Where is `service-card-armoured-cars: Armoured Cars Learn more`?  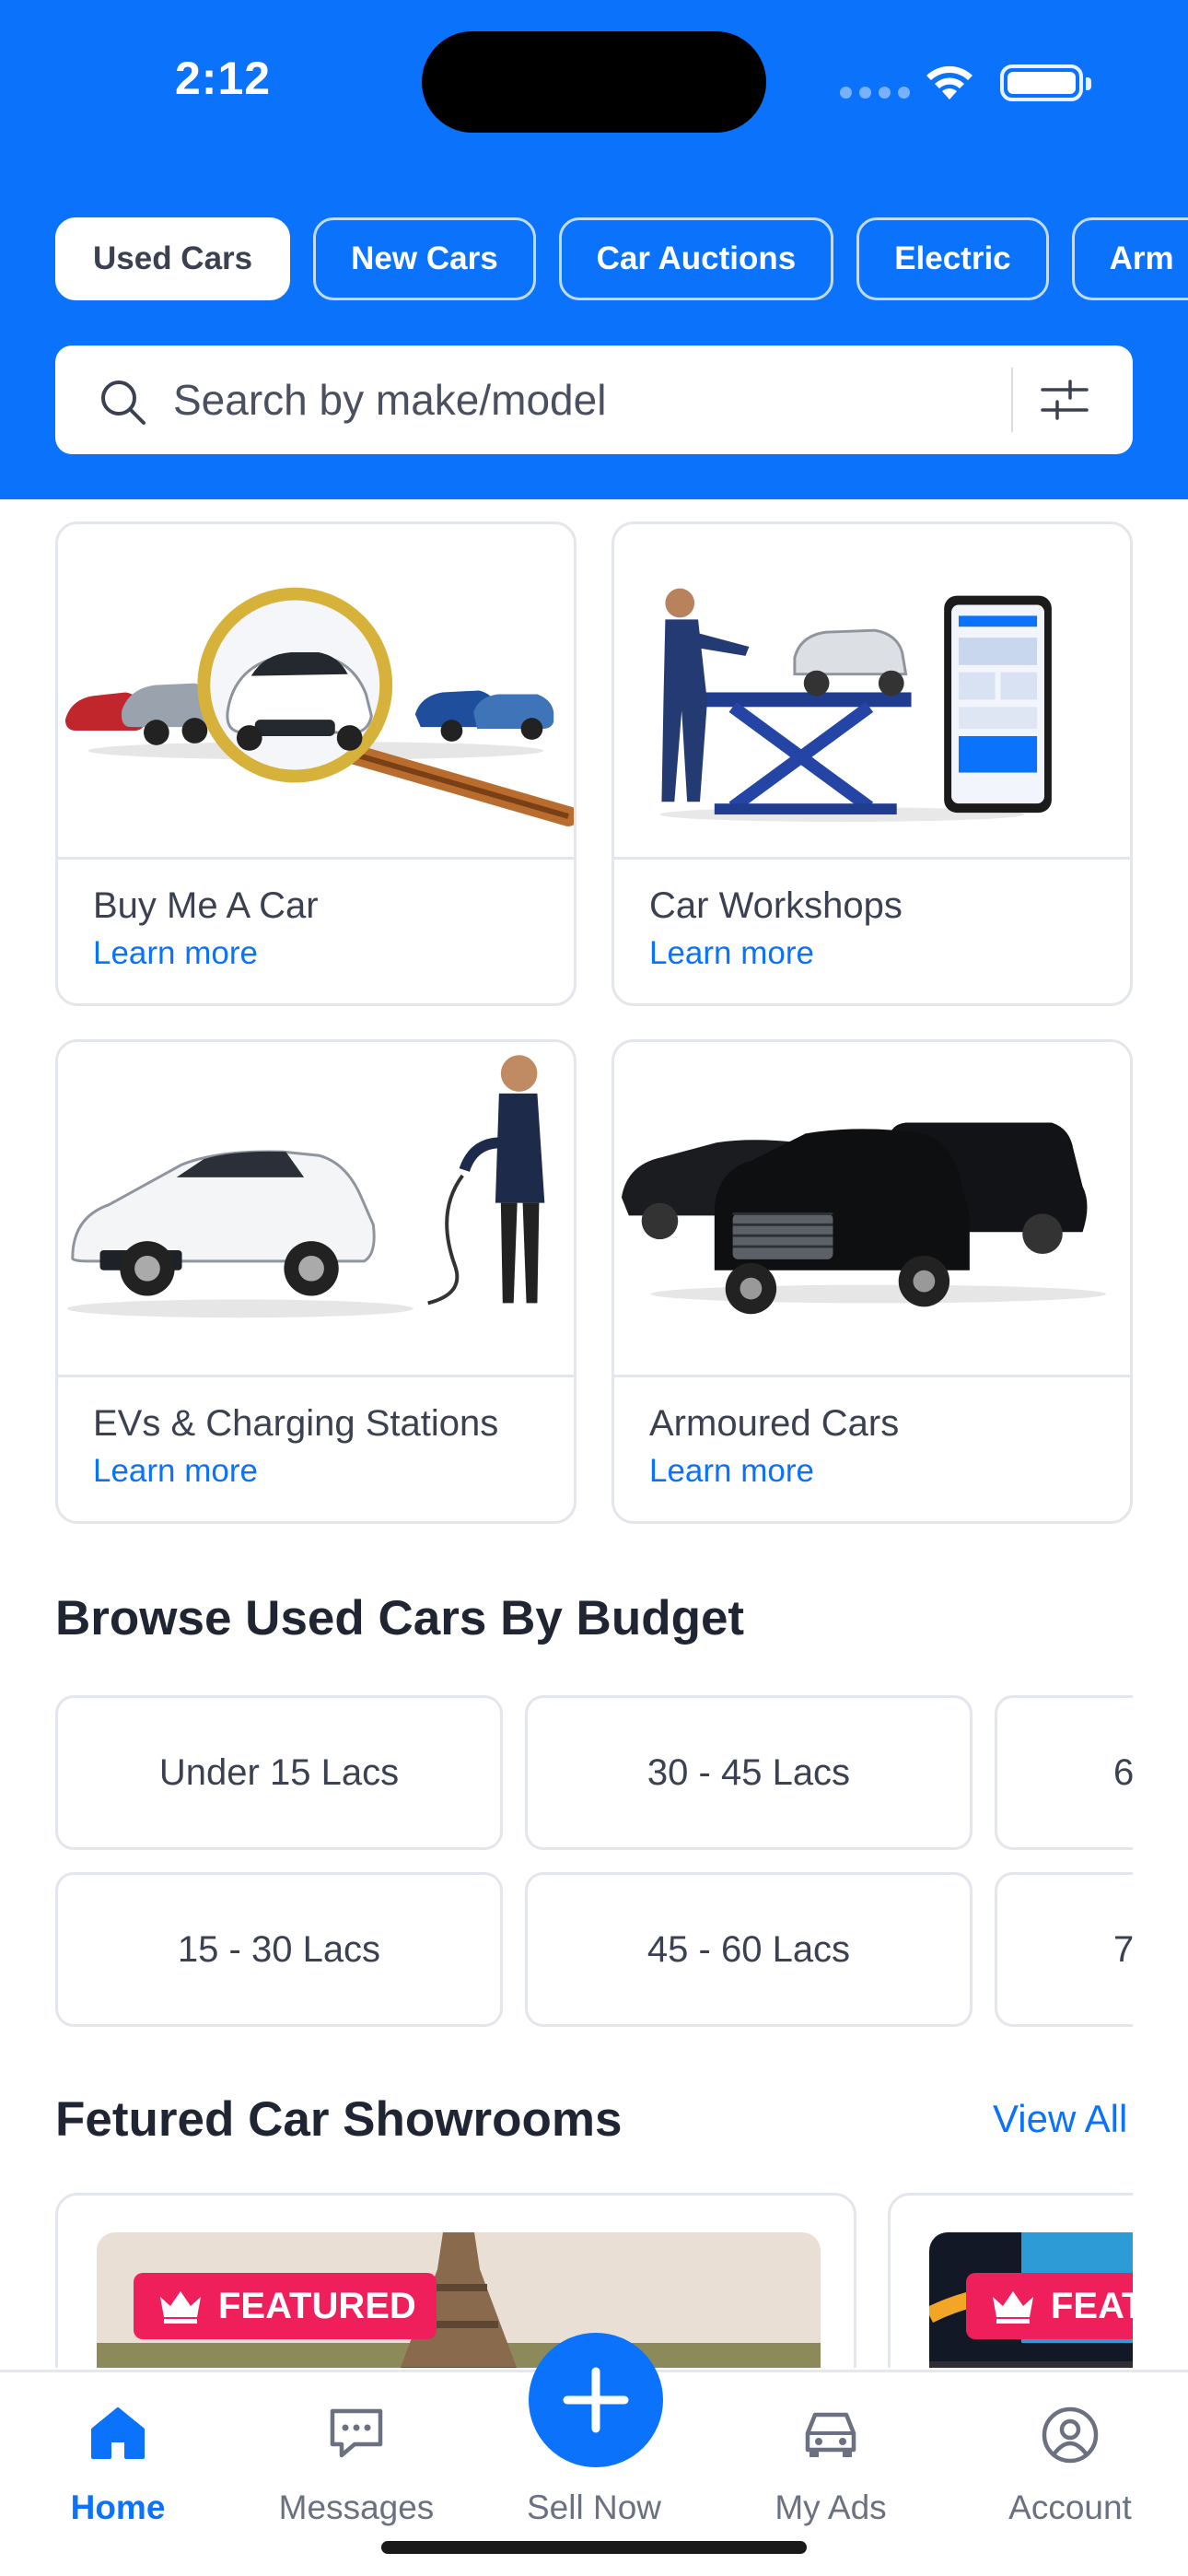
service-card-armoured-cars: Armoured Cars Learn more is located at coordinates (872, 1281).